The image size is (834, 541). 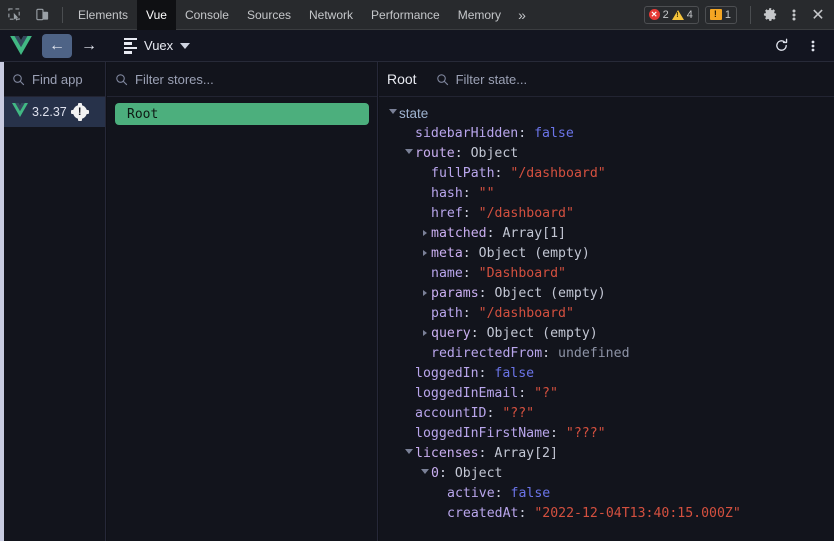 What do you see at coordinates (447, 193) in the screenshot?
I see `state-key: hash` at bounding box center [447, 193].